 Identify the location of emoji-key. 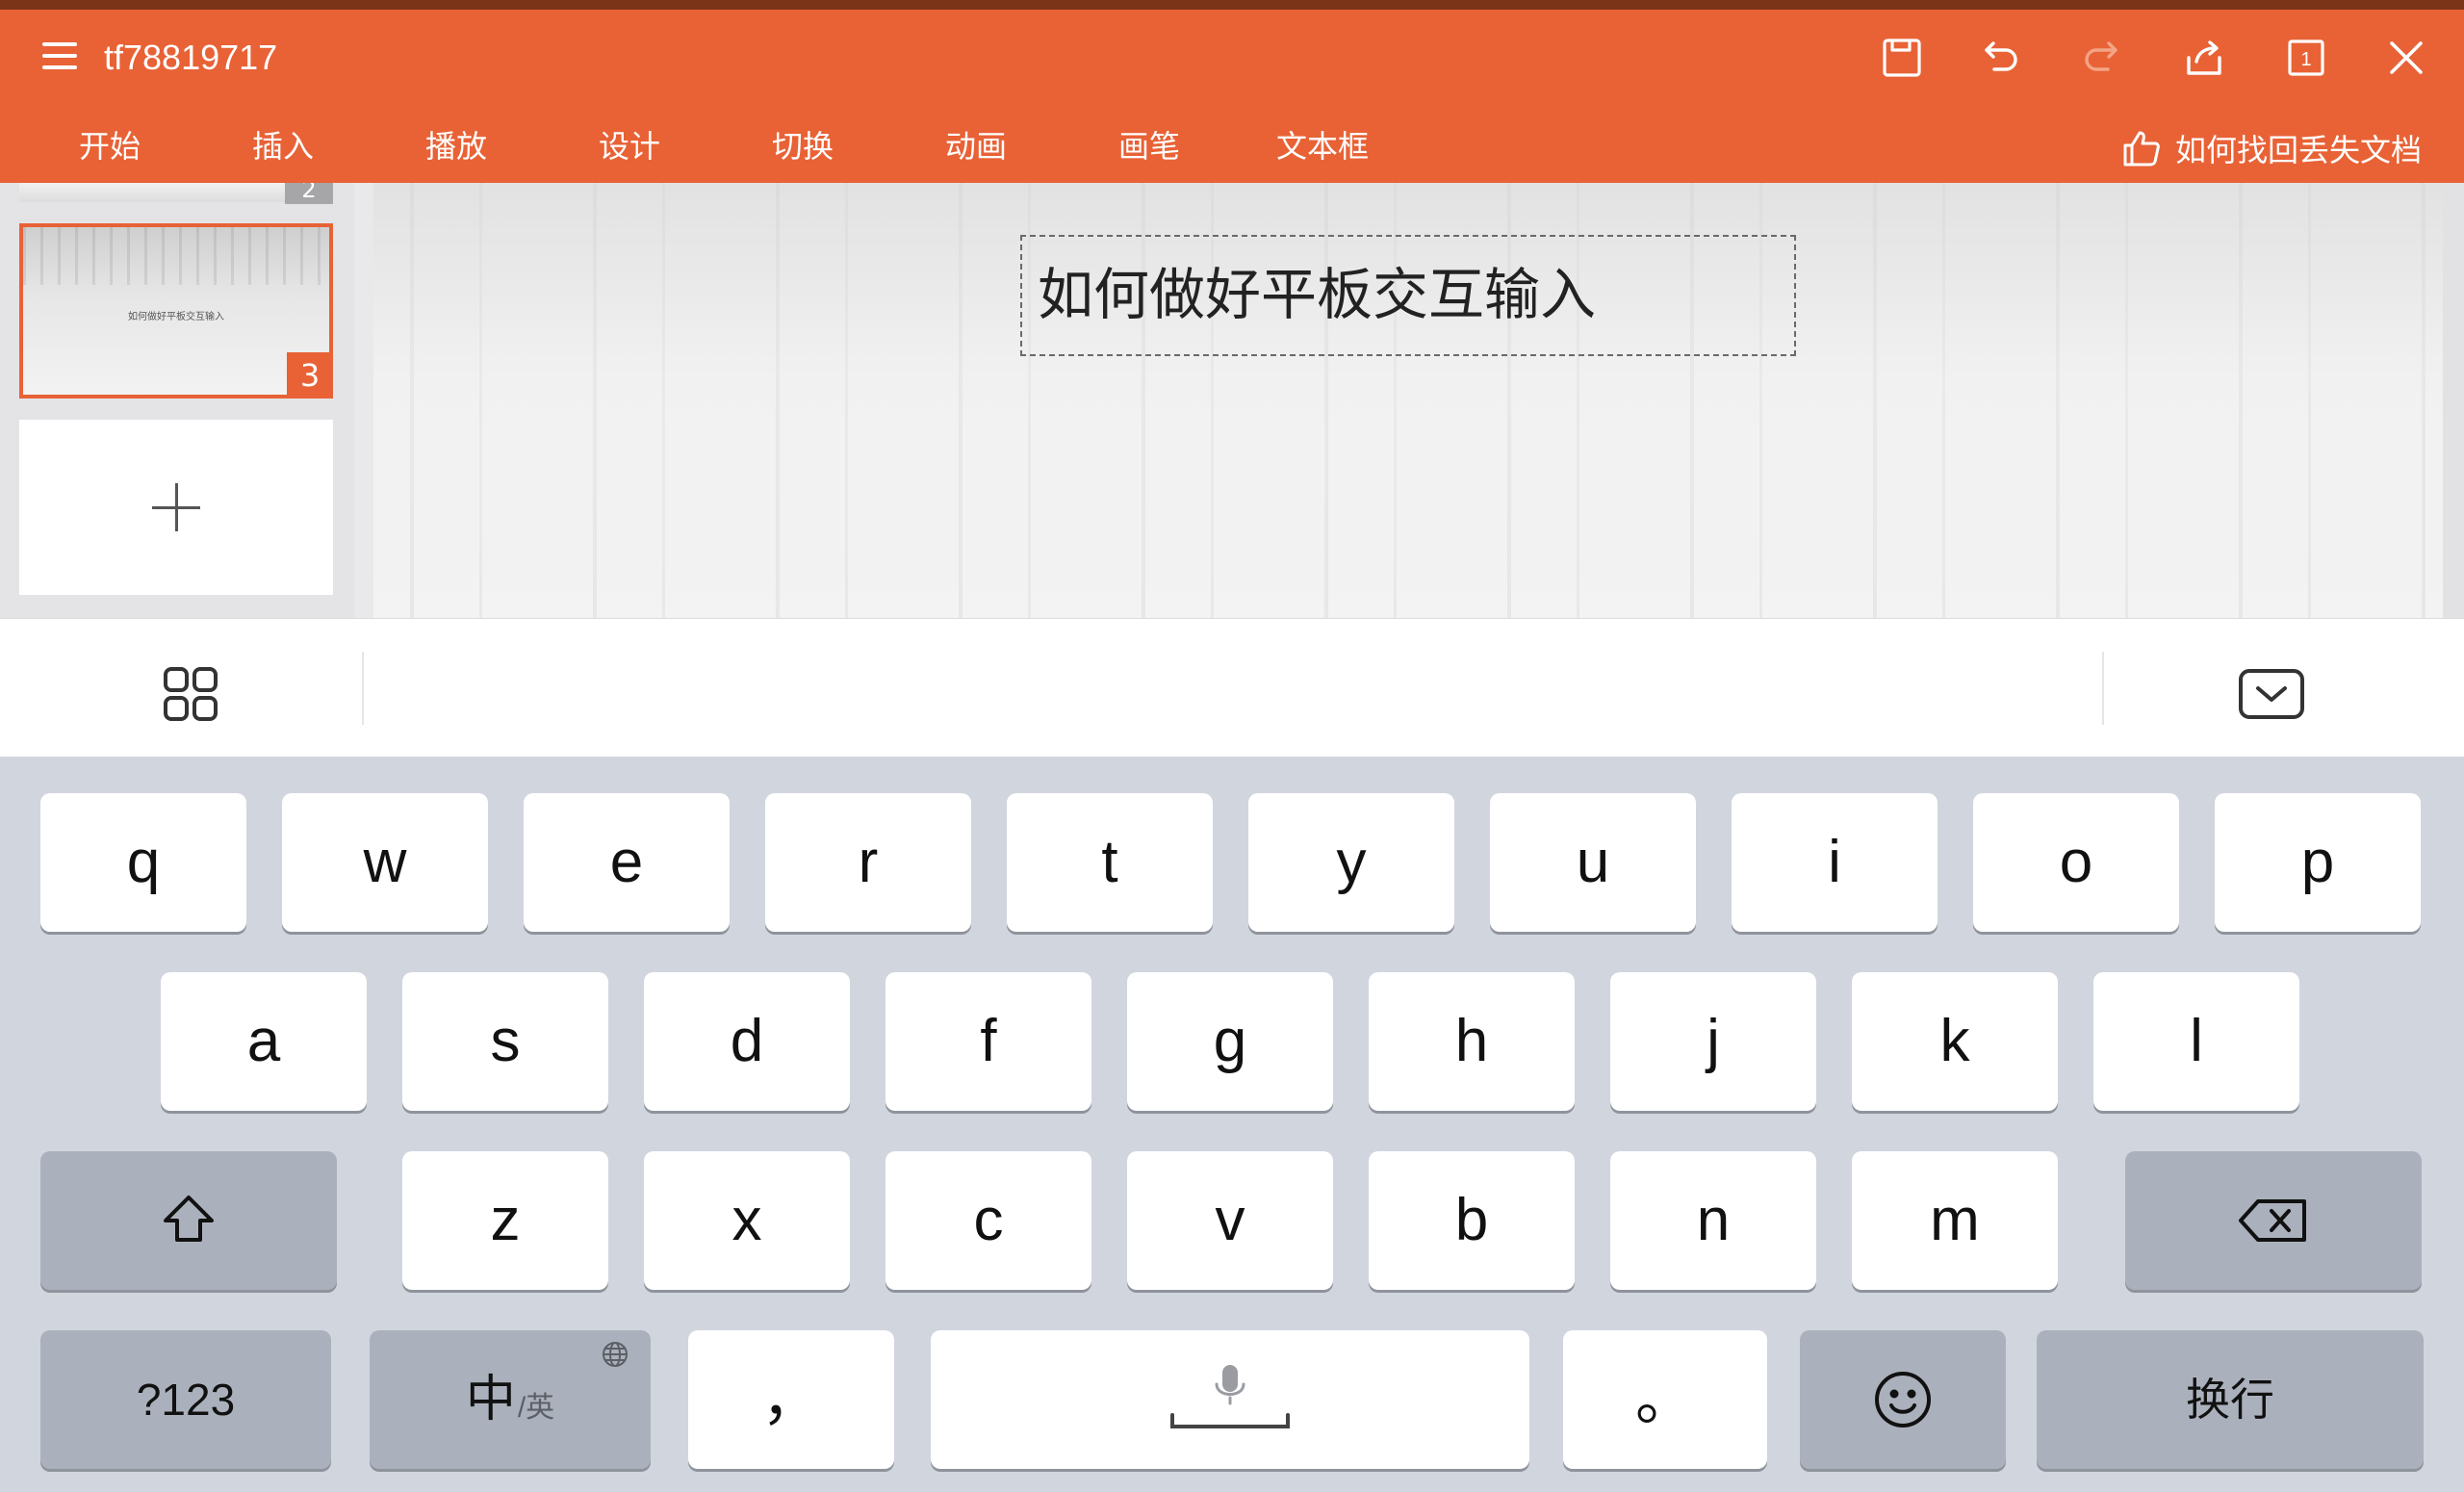
(1903, 1399).